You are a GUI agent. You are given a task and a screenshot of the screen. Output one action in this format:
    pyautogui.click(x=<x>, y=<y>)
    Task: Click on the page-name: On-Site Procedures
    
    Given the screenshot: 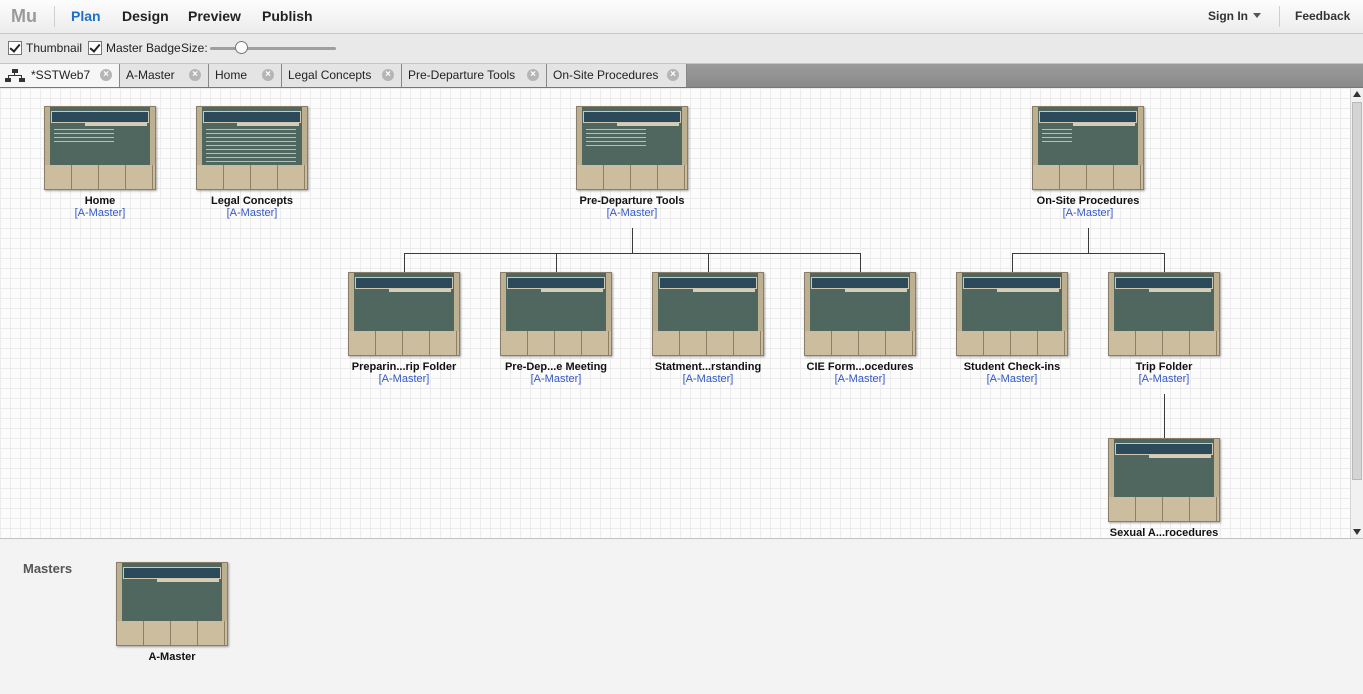 What is the action you would take?
    pyautogui.click(x=1088, y=201)
    